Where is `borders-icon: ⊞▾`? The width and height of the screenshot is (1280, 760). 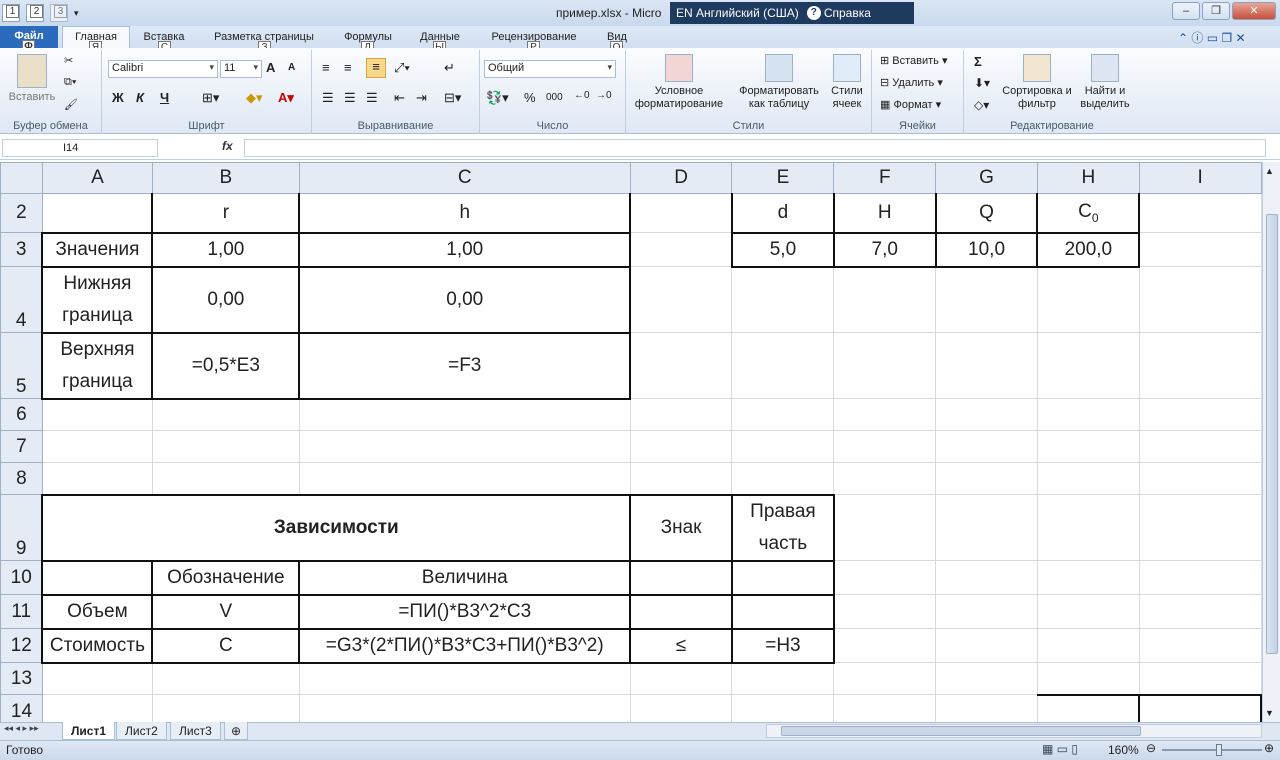
borders-icon: ⊞▾ is located at coordinates (210, 98).